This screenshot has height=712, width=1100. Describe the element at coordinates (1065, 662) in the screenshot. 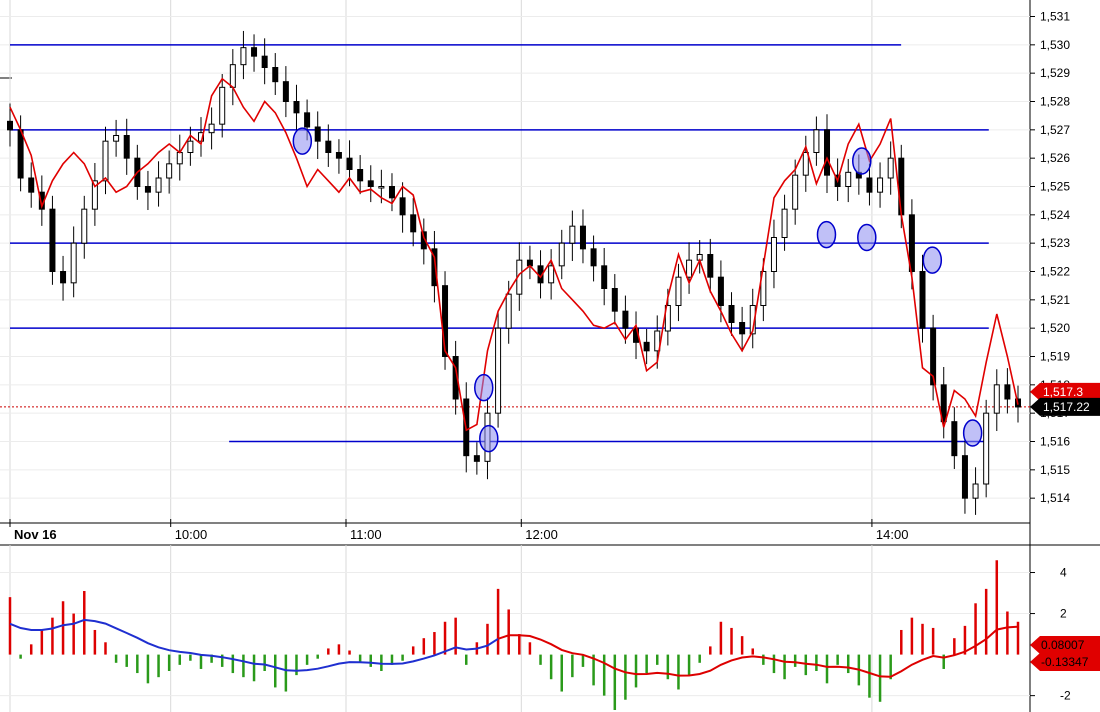

I see `osc-value-tag-label: -0.13347` at that location.